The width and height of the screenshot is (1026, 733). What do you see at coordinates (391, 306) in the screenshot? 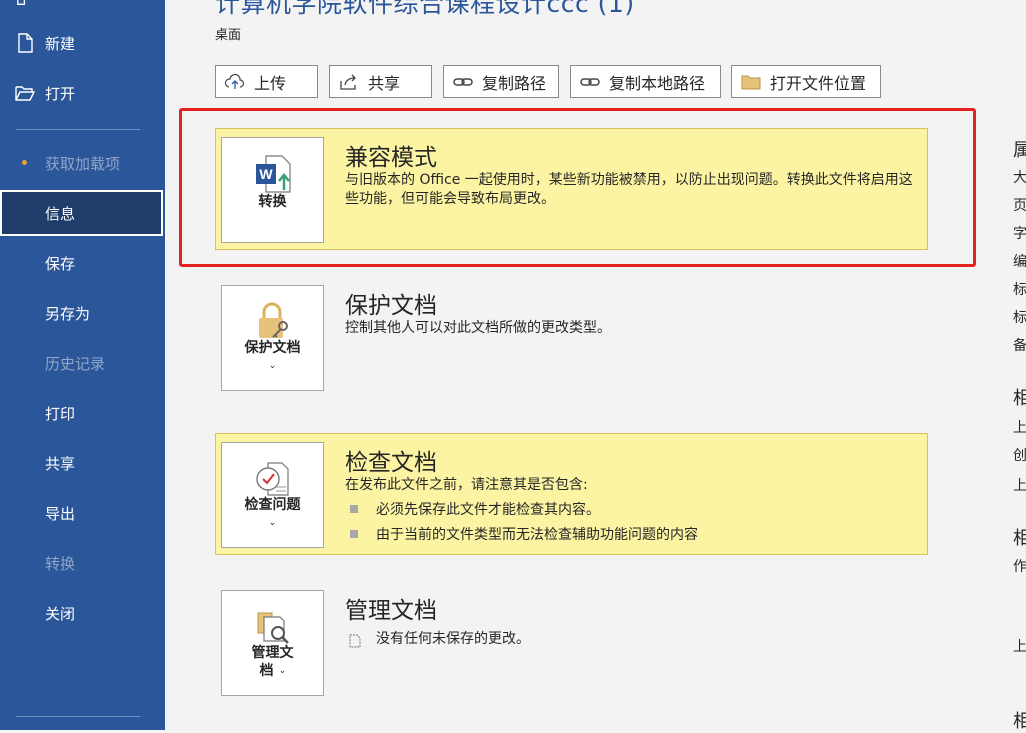
I see `protect-title: 保护文档` at bounding box center [391, 306].